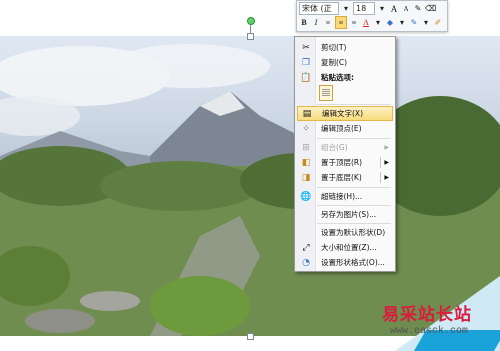  I want to click on menu-item-edit-text: ▤ 编辑文字(X), so click(345, 113).